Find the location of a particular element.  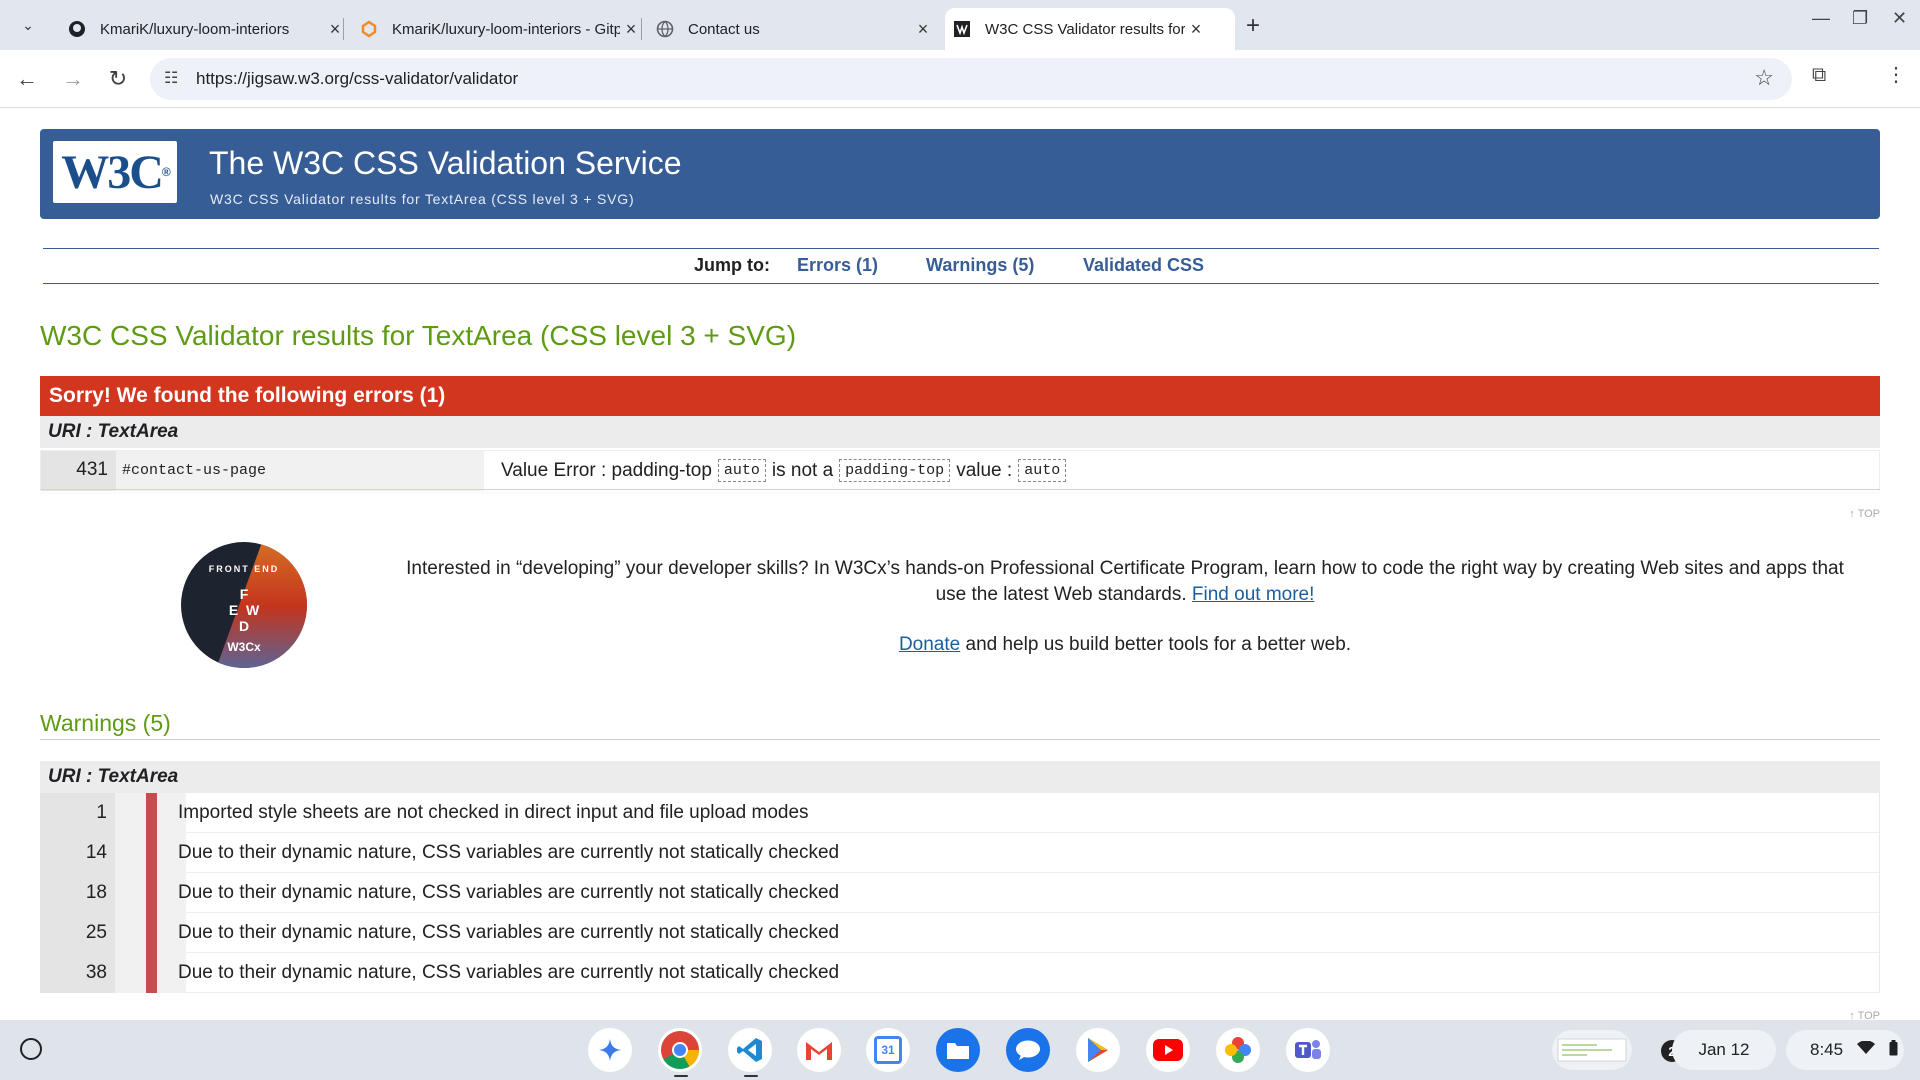

status-area: 8:45 is located at coordinates (1845, 1050).